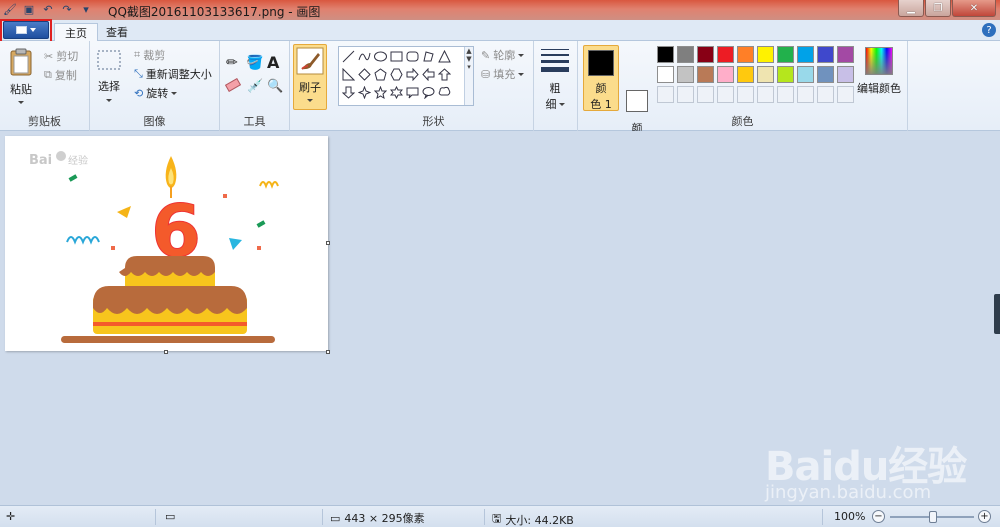 The height and width of the screenshot is (527, 1000). Describe the element at coordinates (396, 56) in the screenshot. I see `rectangle-shape-icon` at that location.